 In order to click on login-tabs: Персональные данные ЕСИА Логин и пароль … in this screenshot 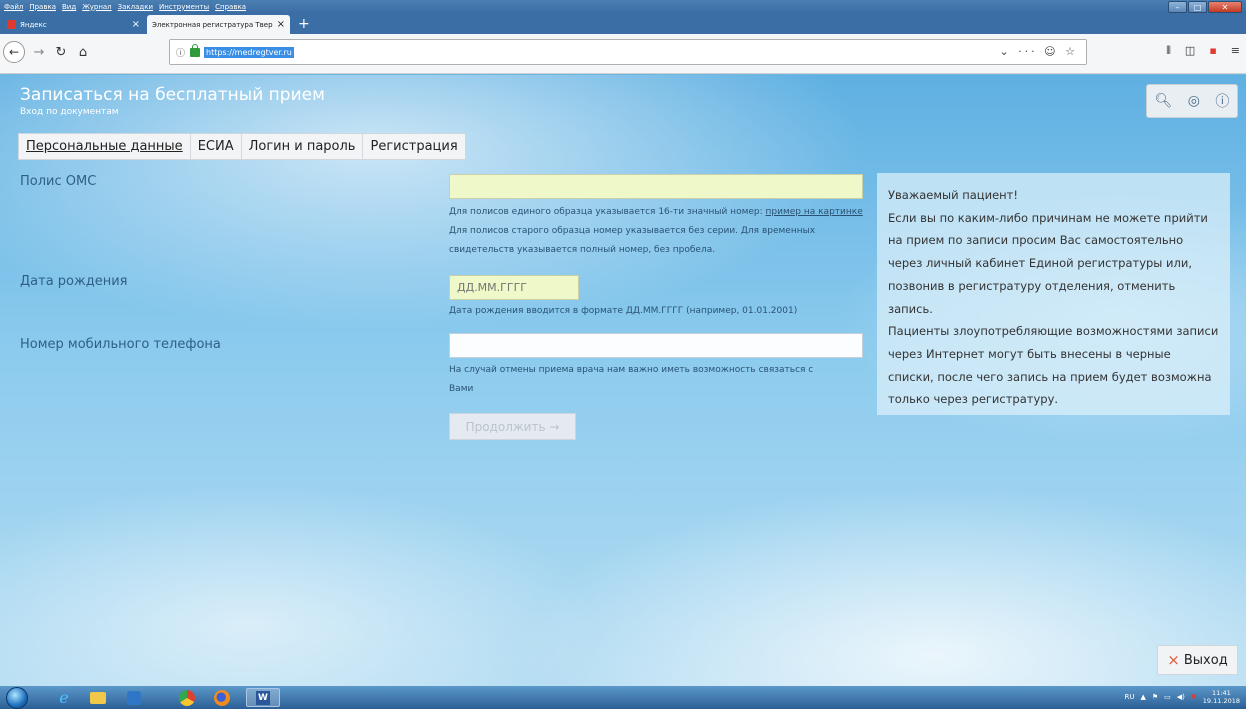, I will do `click(242, 146)`.